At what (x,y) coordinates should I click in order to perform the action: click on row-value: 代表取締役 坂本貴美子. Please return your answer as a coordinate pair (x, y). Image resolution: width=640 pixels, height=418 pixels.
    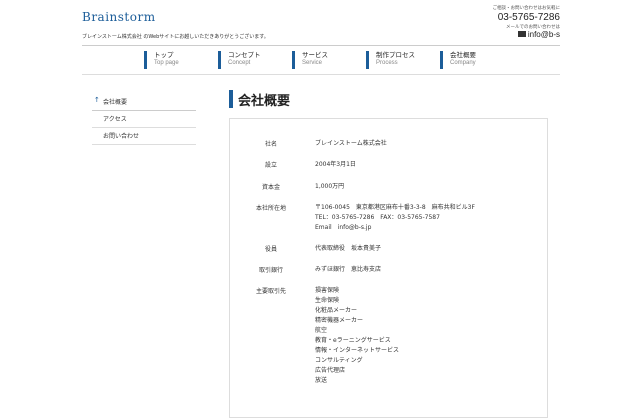
    Looking at the image, I should click on (430, 249).